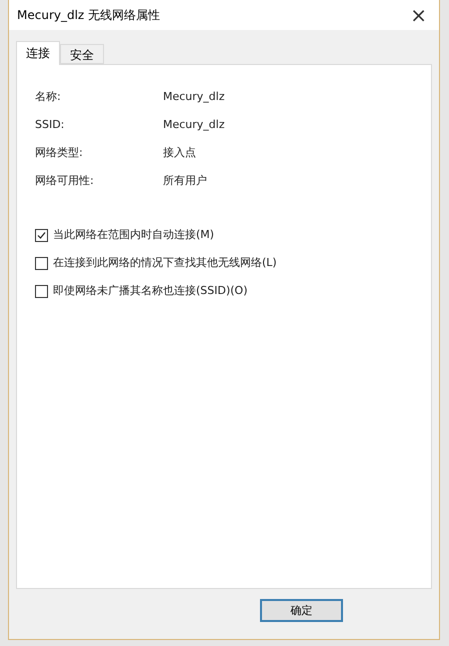 The height and width of the screenshot is (646, 449). Describe the element at coordinates (38, 53) in the screenshot. I see `tab: 连接` at that location.